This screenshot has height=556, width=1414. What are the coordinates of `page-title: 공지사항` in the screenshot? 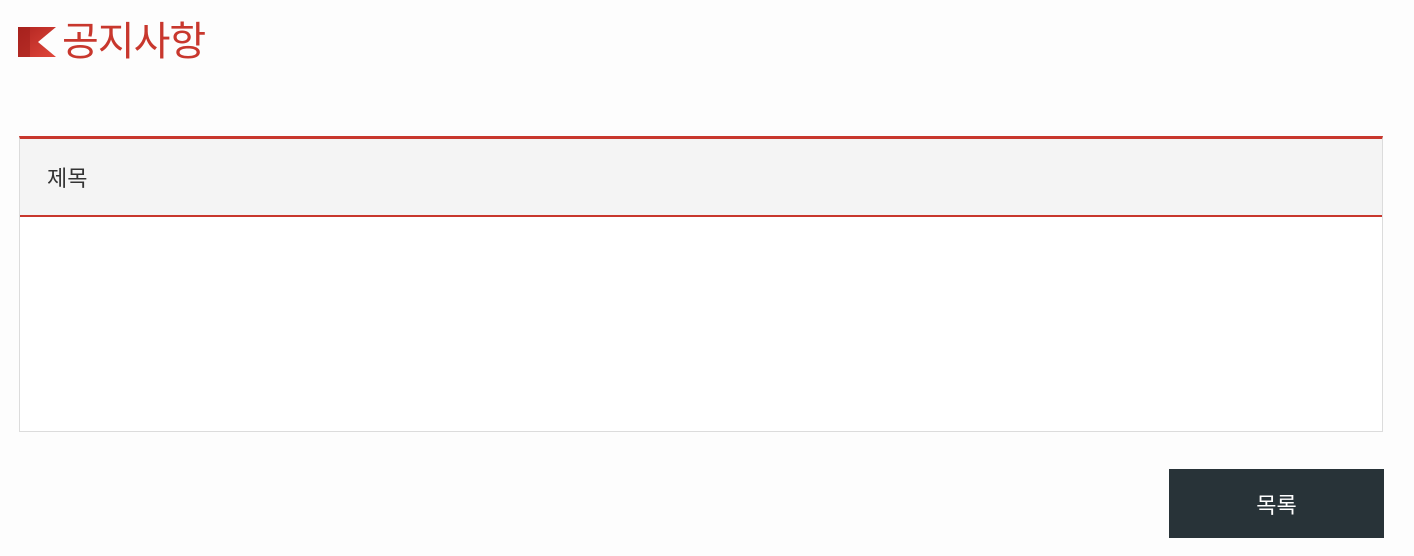 It's located at (134, 42).